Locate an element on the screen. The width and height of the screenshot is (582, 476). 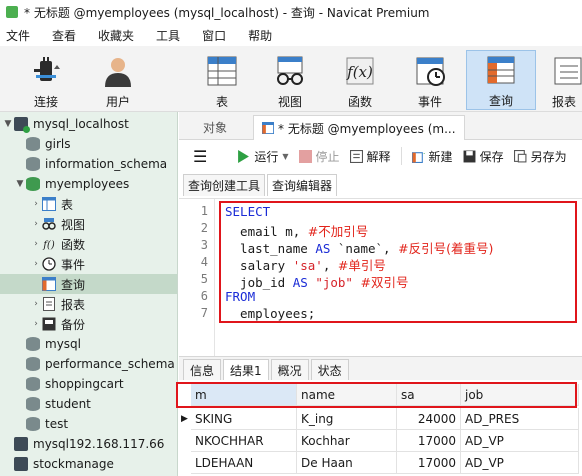
function-button: f(x) 函数 is located at coordinates (360, 80).